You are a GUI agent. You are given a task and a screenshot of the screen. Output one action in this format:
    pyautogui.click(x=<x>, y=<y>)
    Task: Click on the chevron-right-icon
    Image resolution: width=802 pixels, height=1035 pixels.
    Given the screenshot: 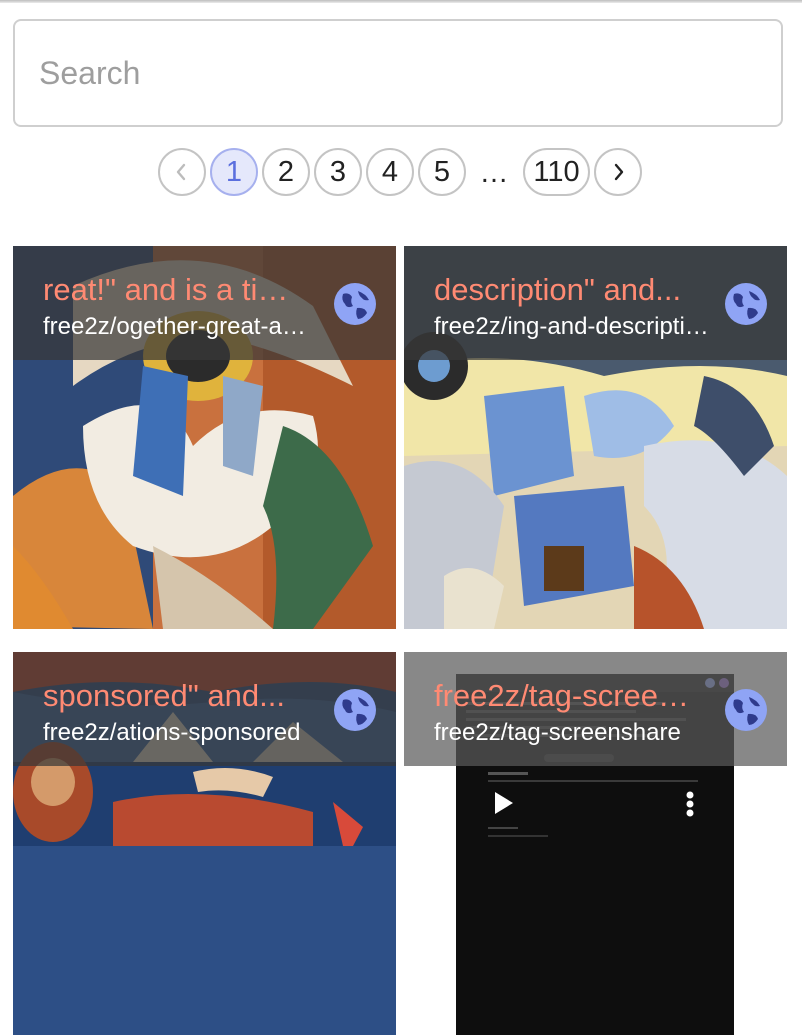 What is the action you would take?
    pyautogui.click(x=619, y=172)
    